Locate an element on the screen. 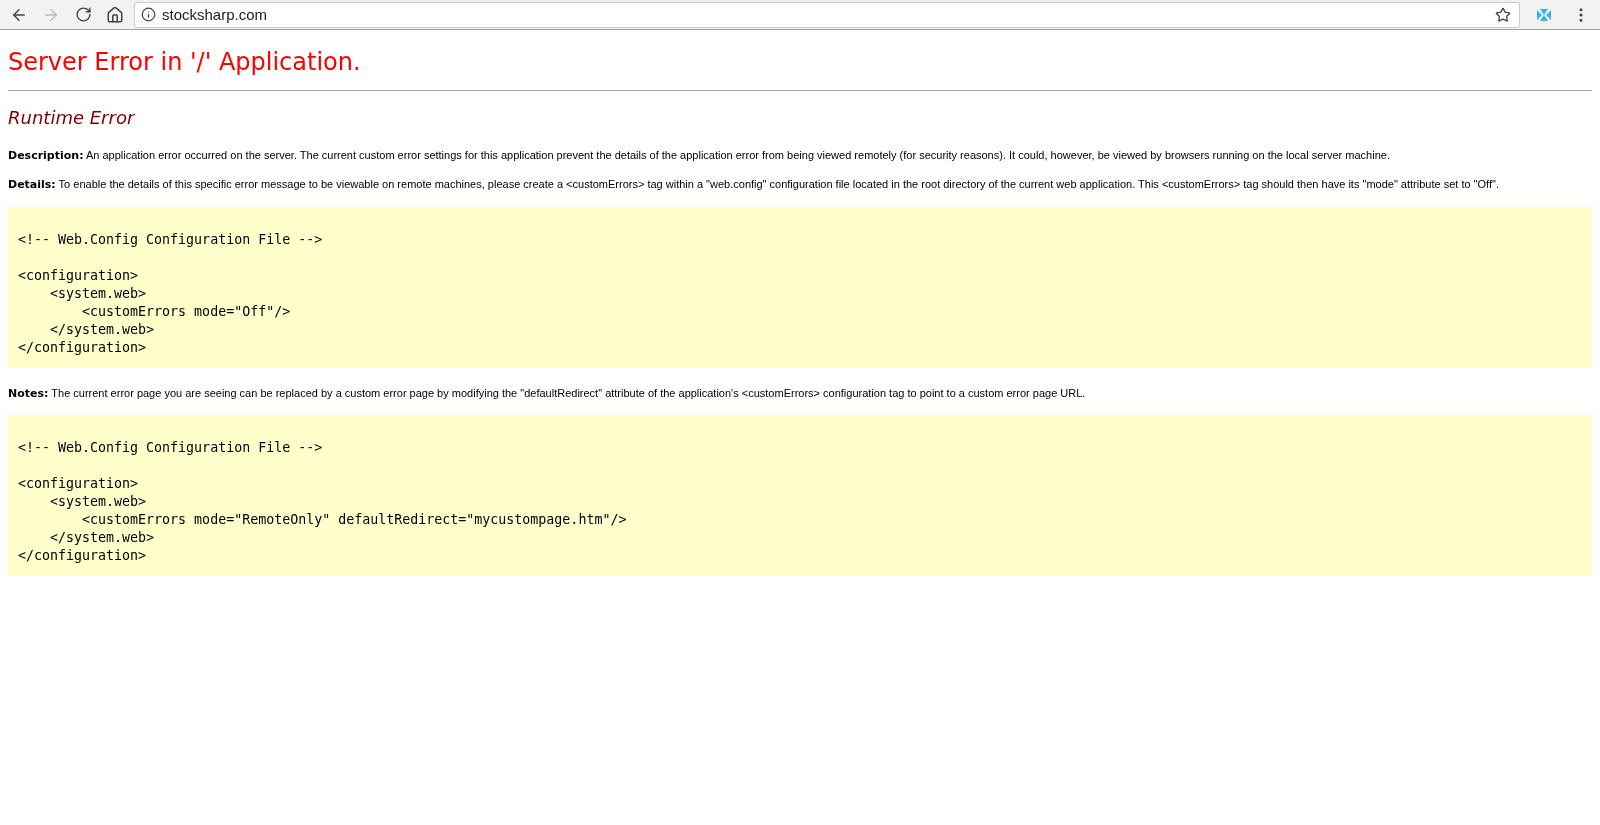 The image size is (1600, 825). reload-icon is located at coordinates (83, 14).